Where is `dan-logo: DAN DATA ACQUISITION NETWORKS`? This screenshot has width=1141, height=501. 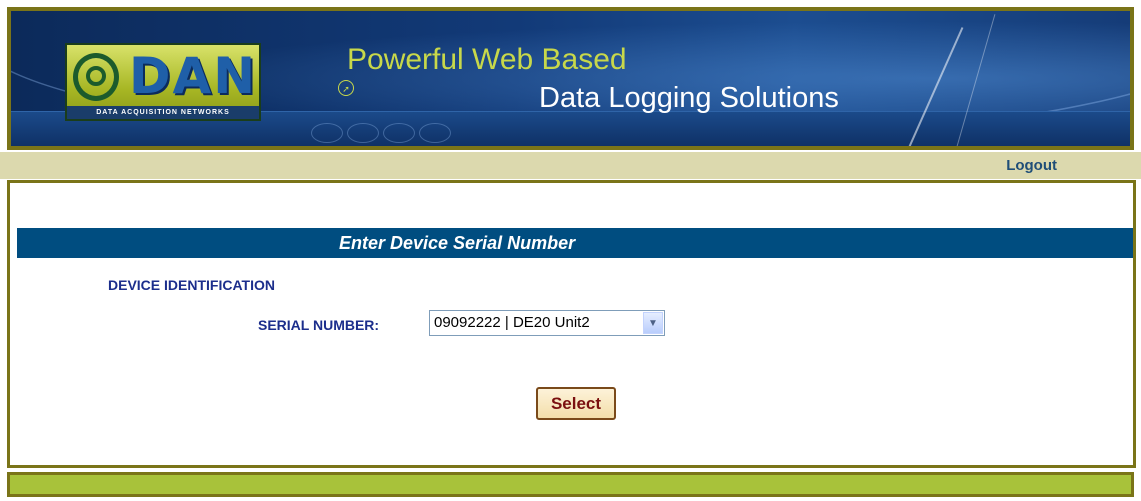
dan-logo: DAN DATA ACQUISITION NETWORKS is located at coordinates (163, 82).